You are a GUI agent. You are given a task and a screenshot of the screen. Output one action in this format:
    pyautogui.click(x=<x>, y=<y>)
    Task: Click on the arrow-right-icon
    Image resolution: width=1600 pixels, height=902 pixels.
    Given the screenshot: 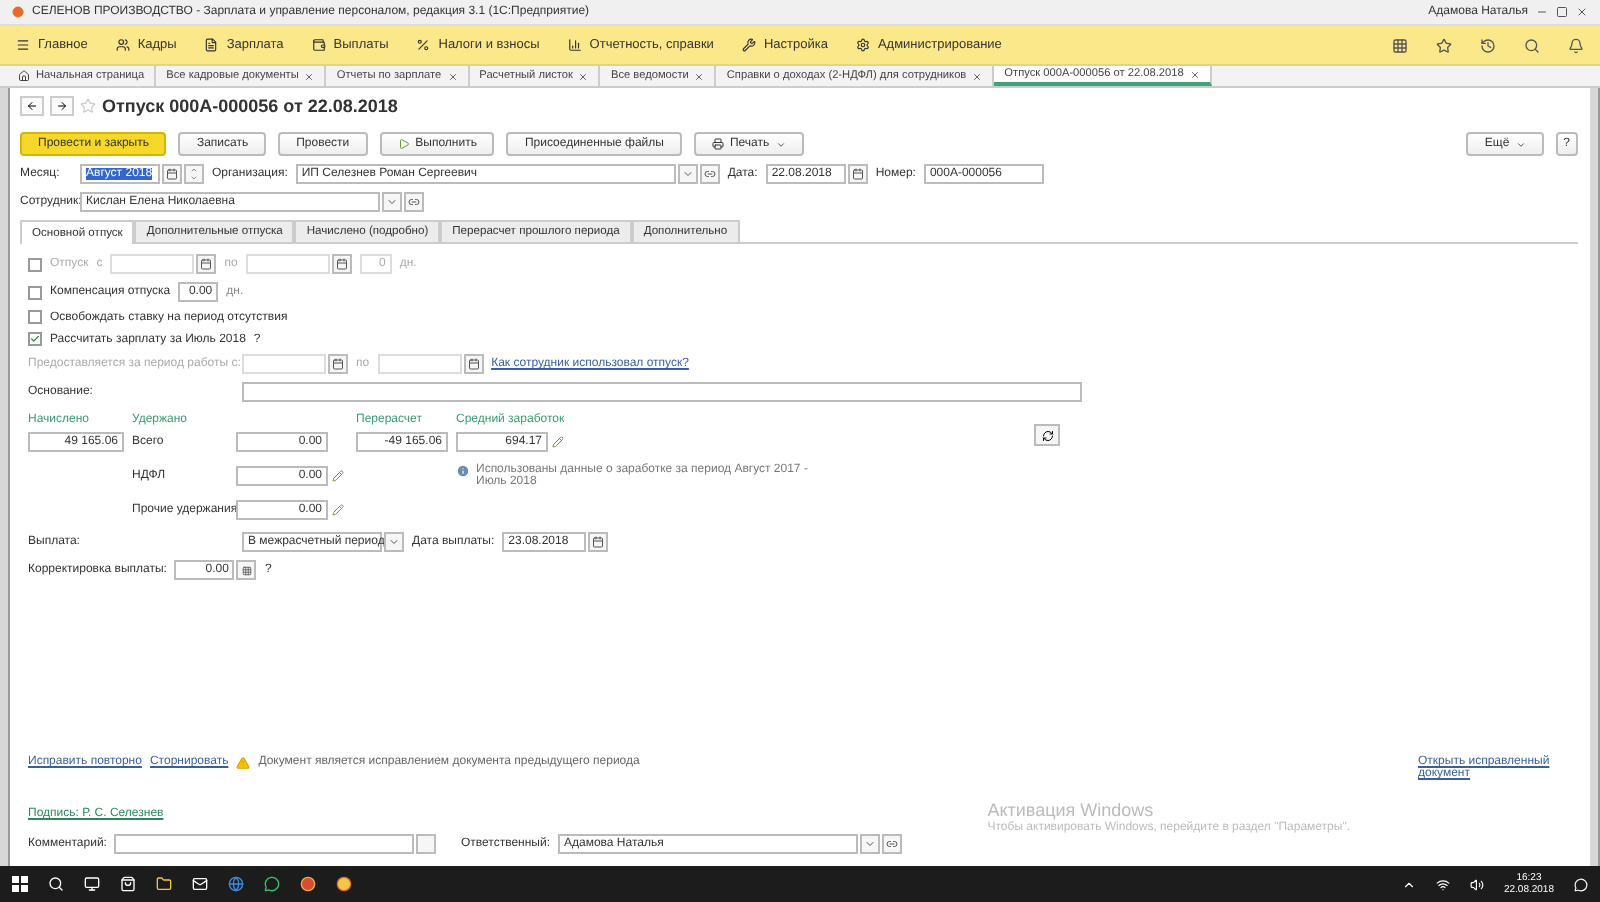 What is the action you would take?
    pyautogui.click(x=62, y=106)
    